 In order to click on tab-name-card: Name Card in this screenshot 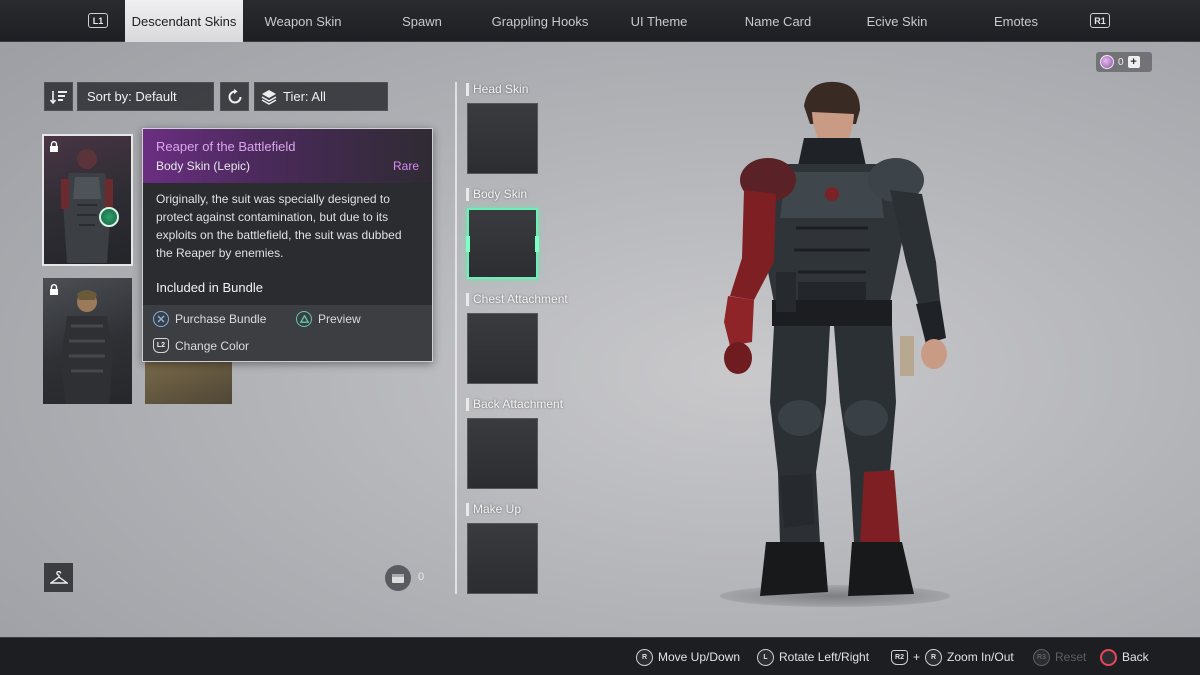, I will do `click(778, 21)`.